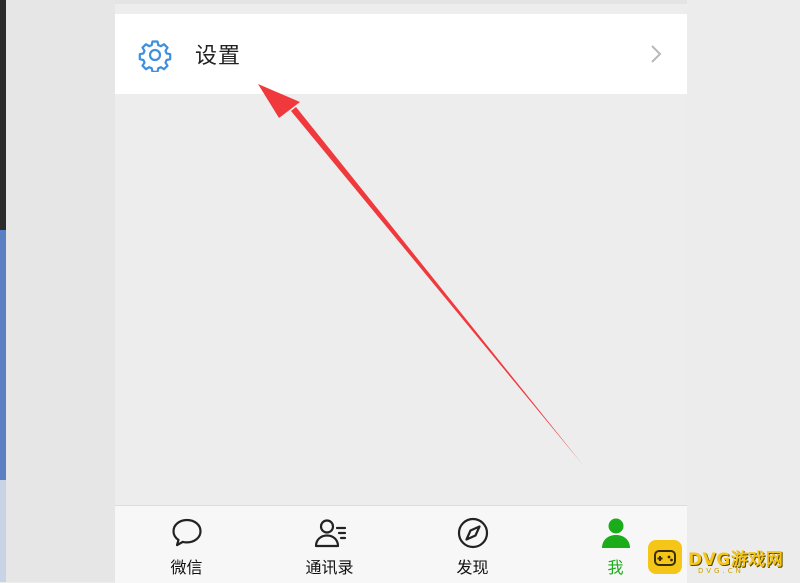 The height and width of the screenshot is (583, 800). I want to click on gear-icon, so click(155, 56).